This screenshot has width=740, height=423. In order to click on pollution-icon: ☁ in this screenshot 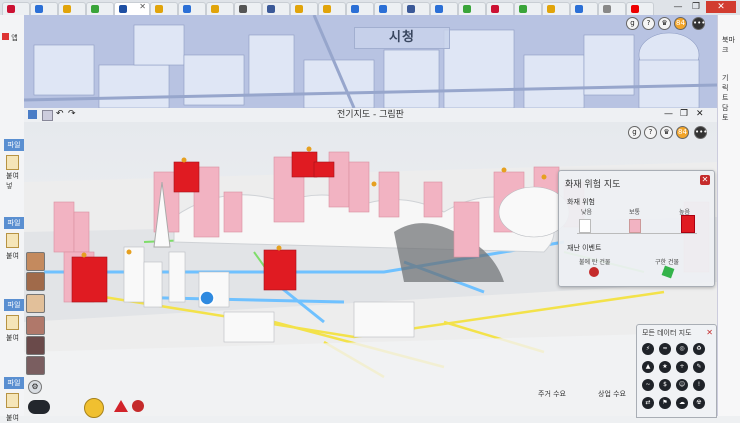, I will do `click(682, 403)`.